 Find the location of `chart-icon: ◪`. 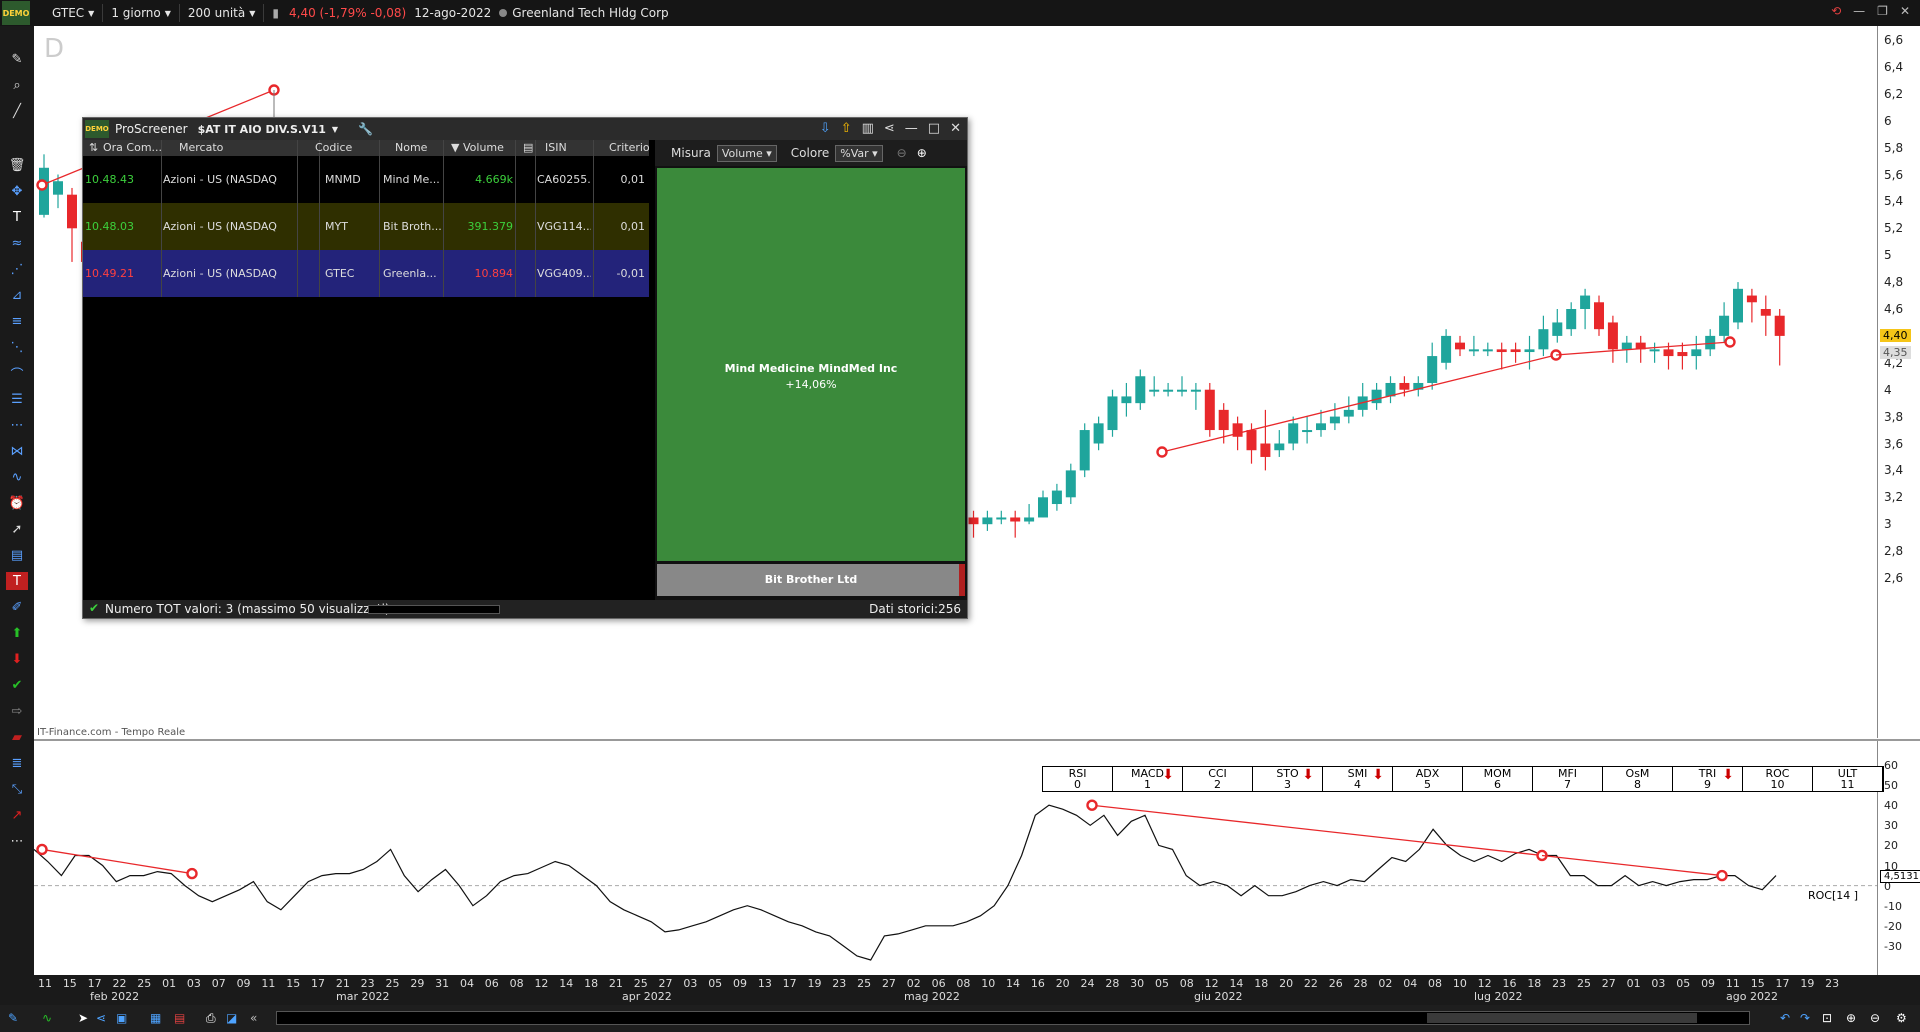

chart-icon: ◪ is located at coordinates (234, 1018).